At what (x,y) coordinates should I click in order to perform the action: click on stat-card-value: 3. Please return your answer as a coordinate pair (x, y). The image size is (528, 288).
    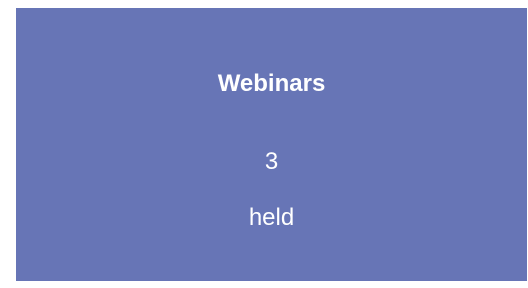
    Looking at the image, I should click on (271, 161).